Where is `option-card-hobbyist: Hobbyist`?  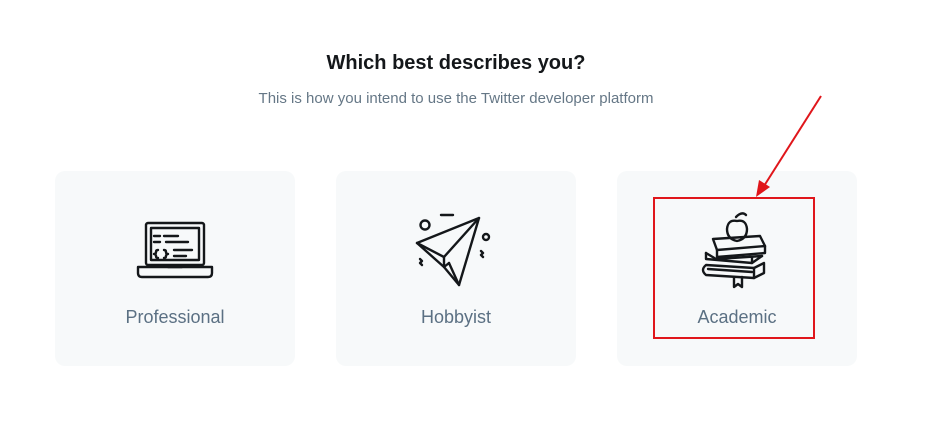 option-card-hobbyist: Hobbyist is located at coordinates (456, 268).